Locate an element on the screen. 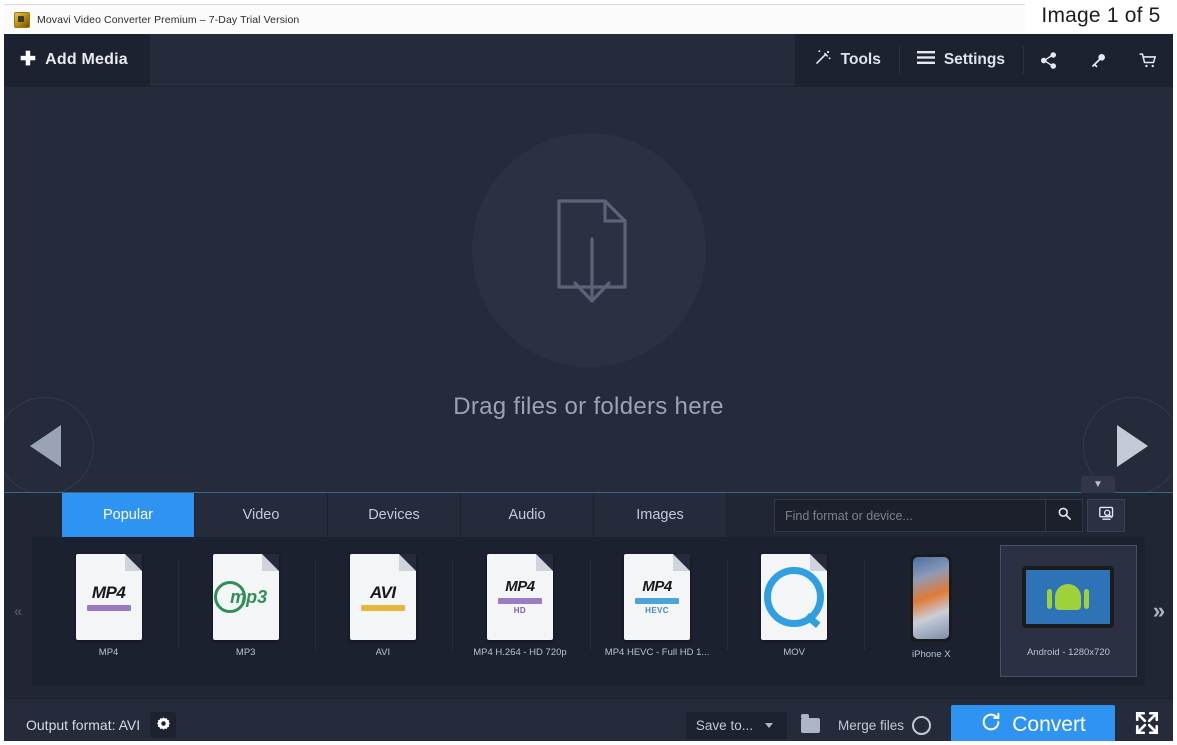 Image resolution: width=1177 pixels, height=745 pixels. collapse-panel-button: ▼ is located at coordinates (1098, 484).